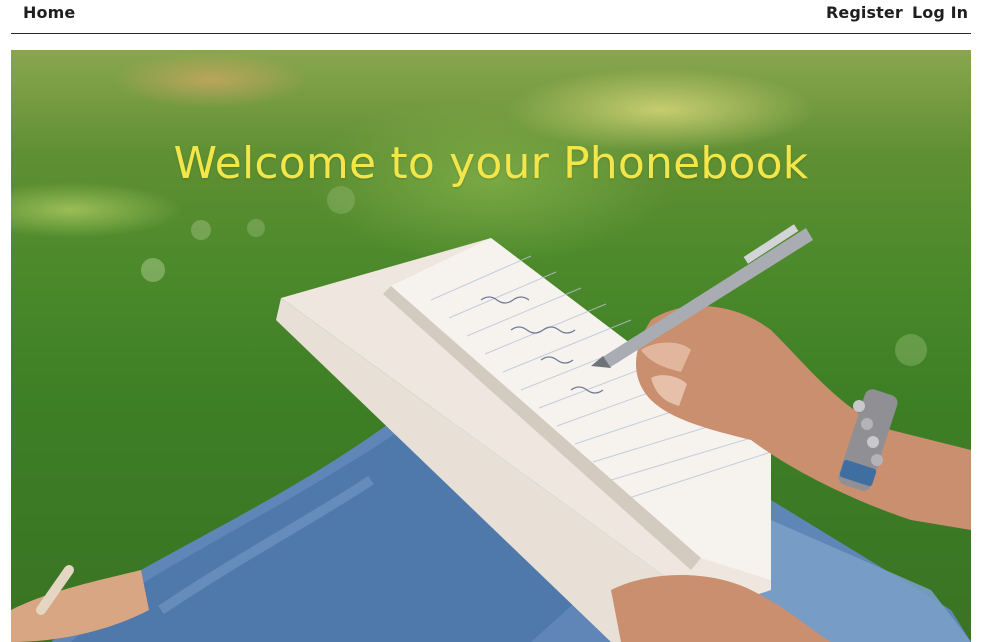 The width and height of the screenshot is (996, 642). Describe the element at coordinates (491, 163) in the screenshot. I see `hero-title: Welcome to your Phonebook` at that location.